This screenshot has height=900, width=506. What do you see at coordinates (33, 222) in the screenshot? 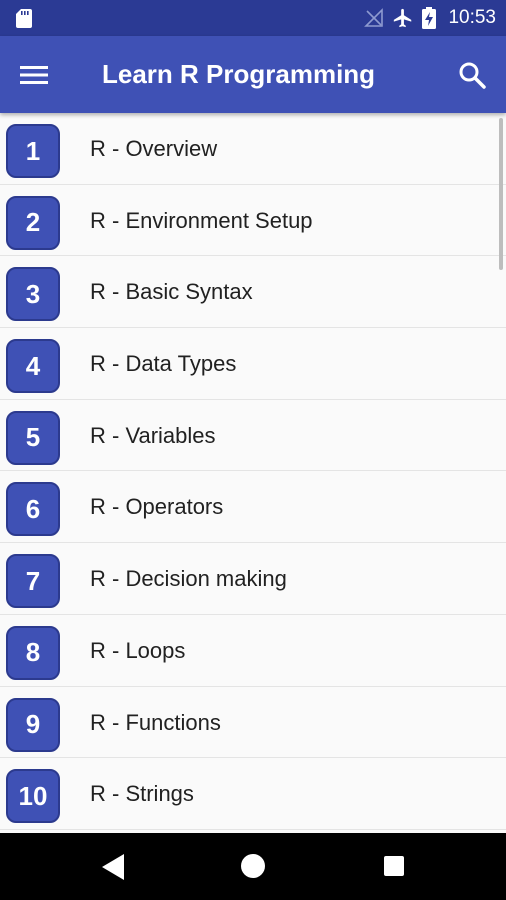
I see `topic-number-badge: 2` at bounding box center [33, 222].